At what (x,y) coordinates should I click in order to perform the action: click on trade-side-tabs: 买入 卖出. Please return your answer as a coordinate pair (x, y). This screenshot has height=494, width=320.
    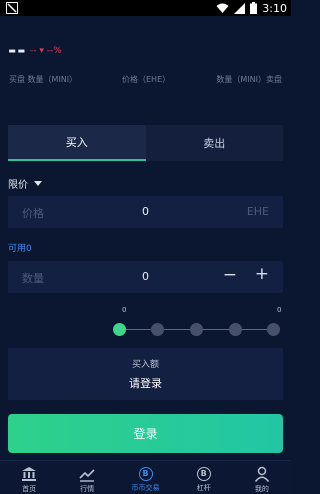
    Looking at the image, I should click on (145, 143).